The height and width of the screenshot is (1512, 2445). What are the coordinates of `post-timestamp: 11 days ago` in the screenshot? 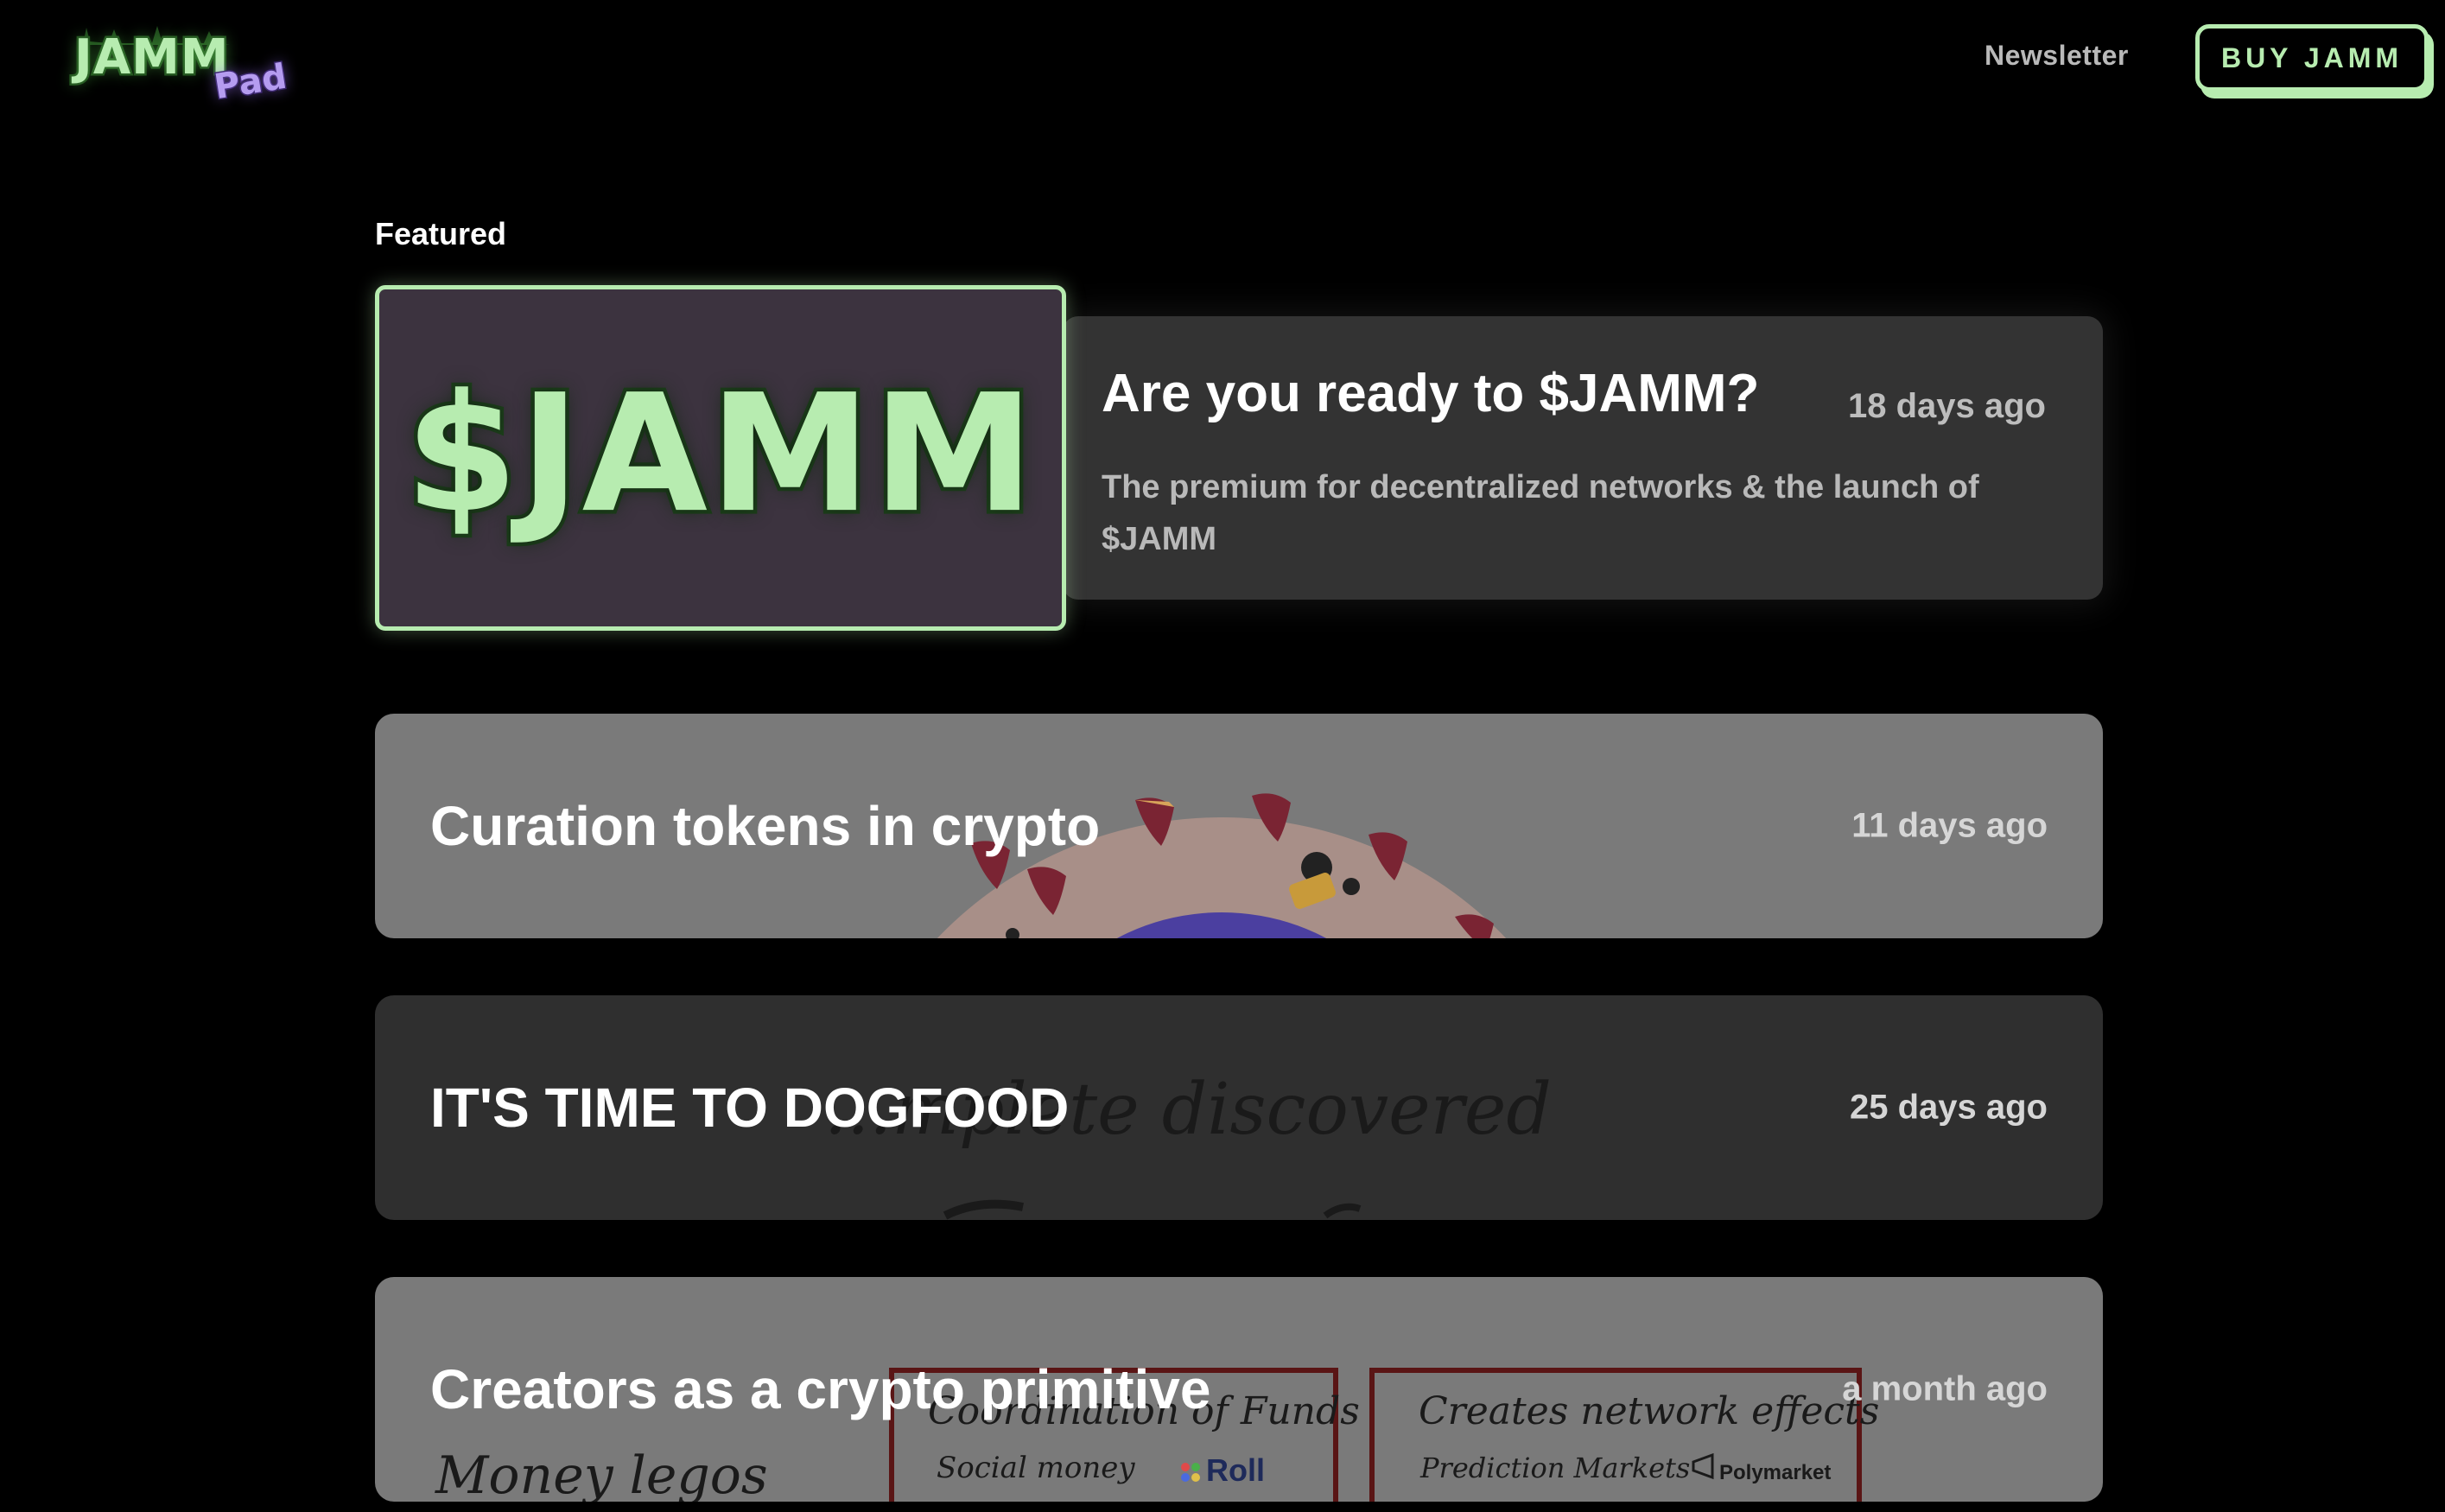 It's located at (1949, 826).